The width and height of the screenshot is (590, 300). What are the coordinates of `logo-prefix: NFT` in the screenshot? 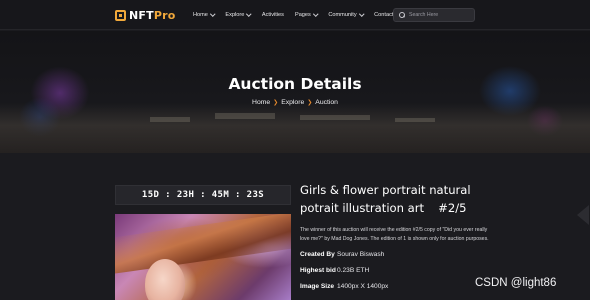 It's located at (141, 15).